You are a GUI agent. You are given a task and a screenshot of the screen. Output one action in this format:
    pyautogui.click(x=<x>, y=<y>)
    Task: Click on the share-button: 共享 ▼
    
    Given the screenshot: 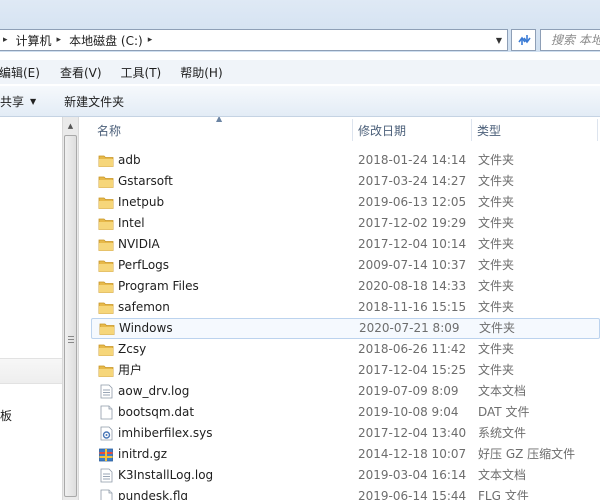 What is the action you would take?
    pyautogui.click(x=20, y=101)
    